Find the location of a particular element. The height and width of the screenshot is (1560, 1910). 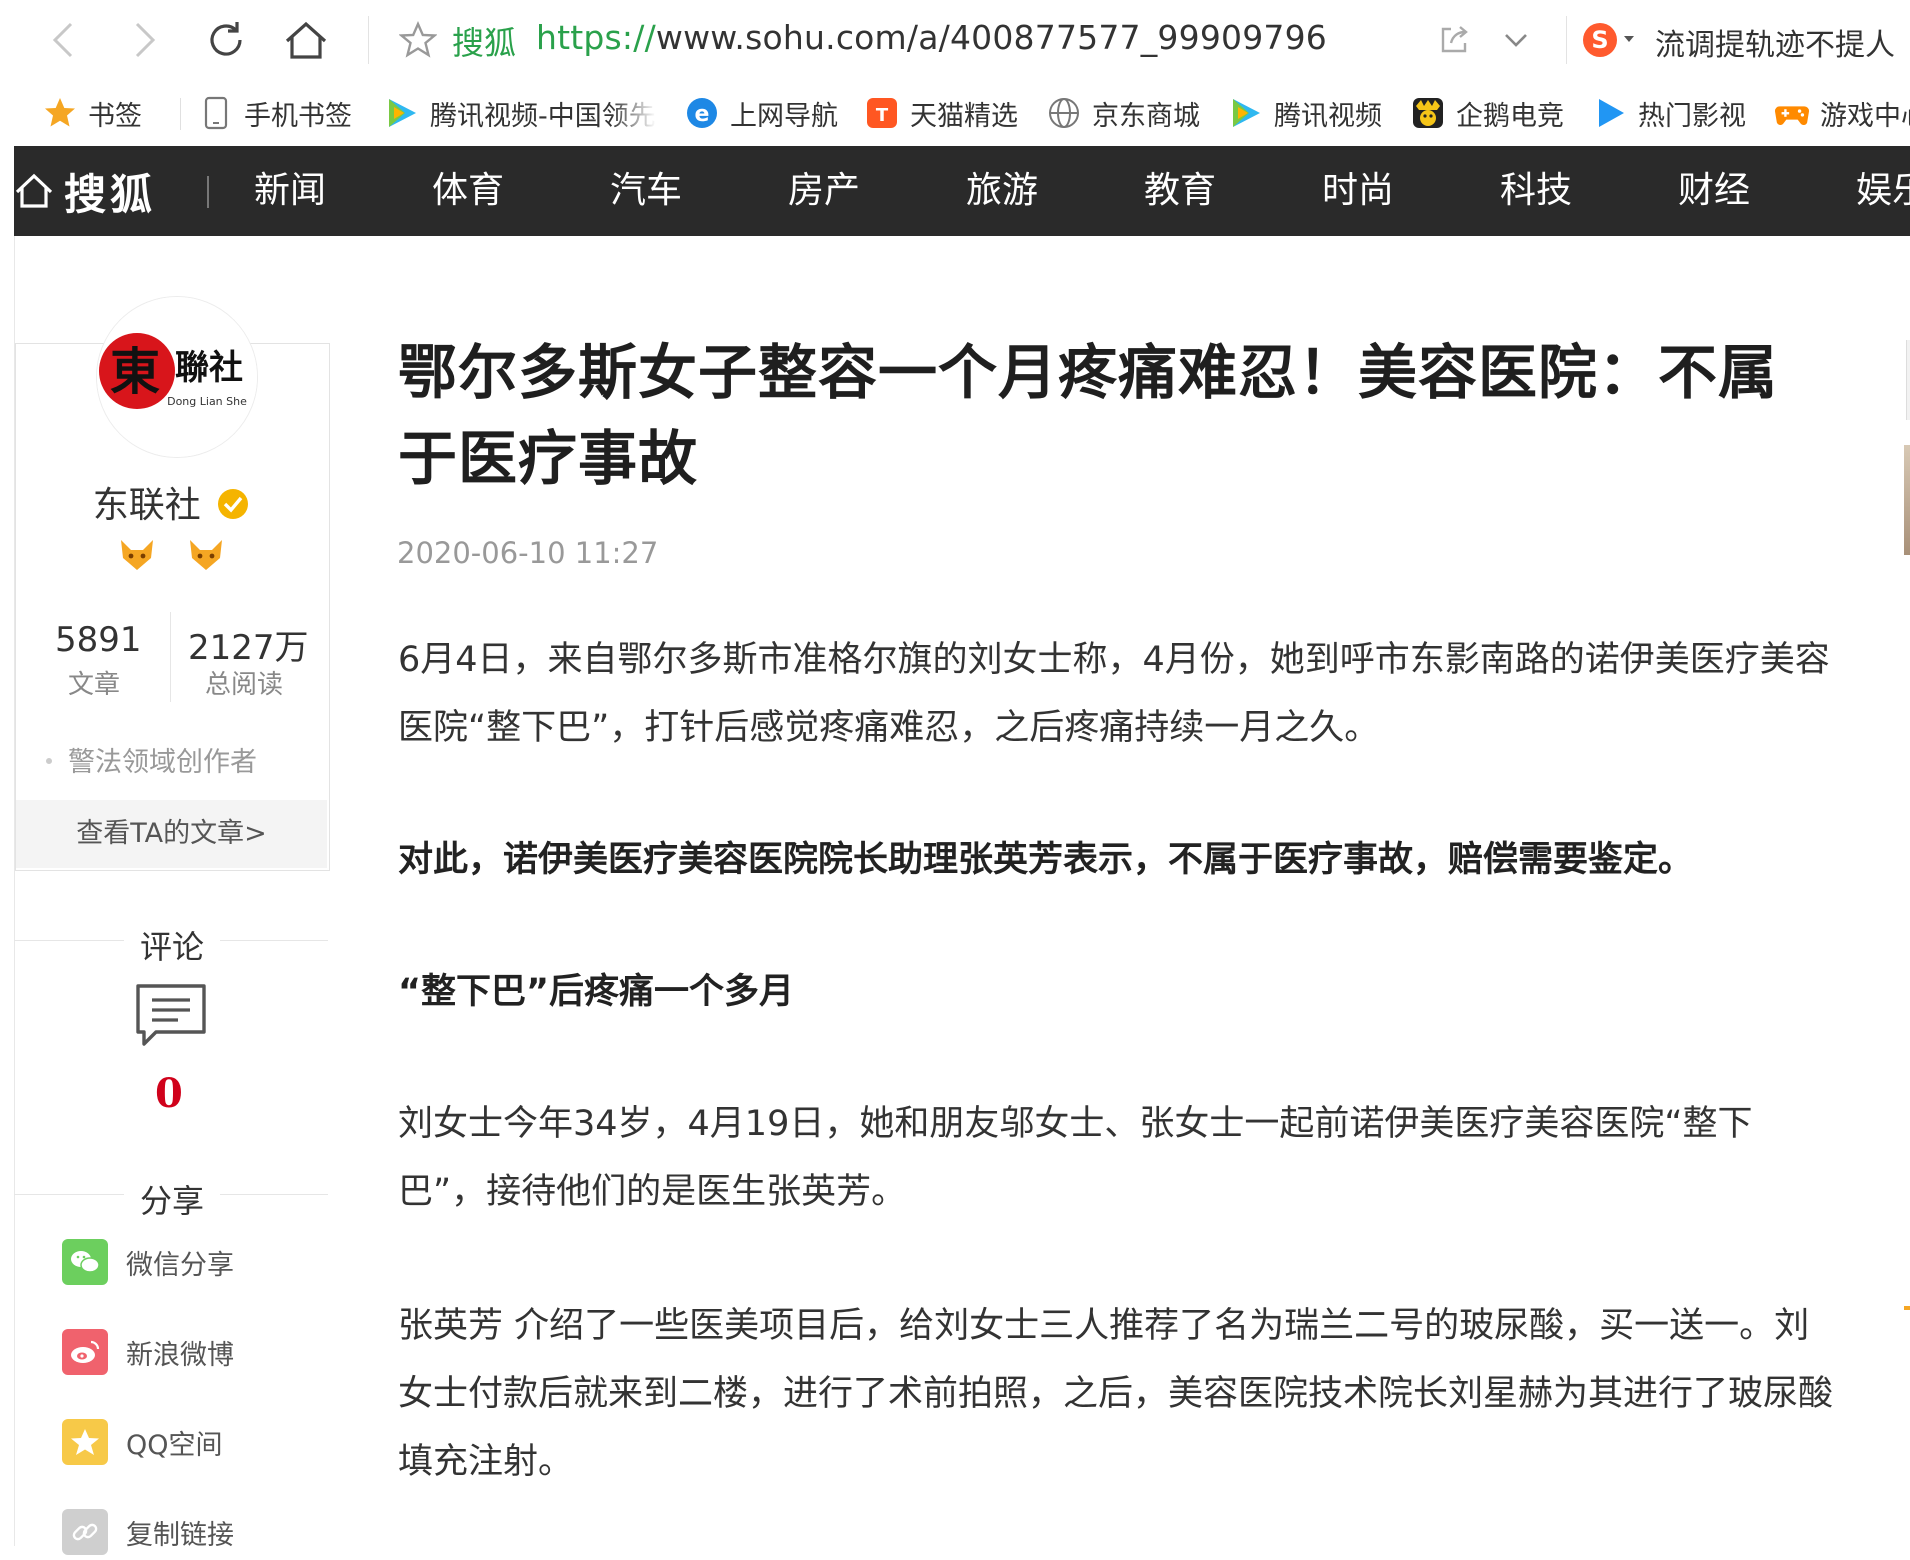

svg-text: e is located at coordinates (702, 114).